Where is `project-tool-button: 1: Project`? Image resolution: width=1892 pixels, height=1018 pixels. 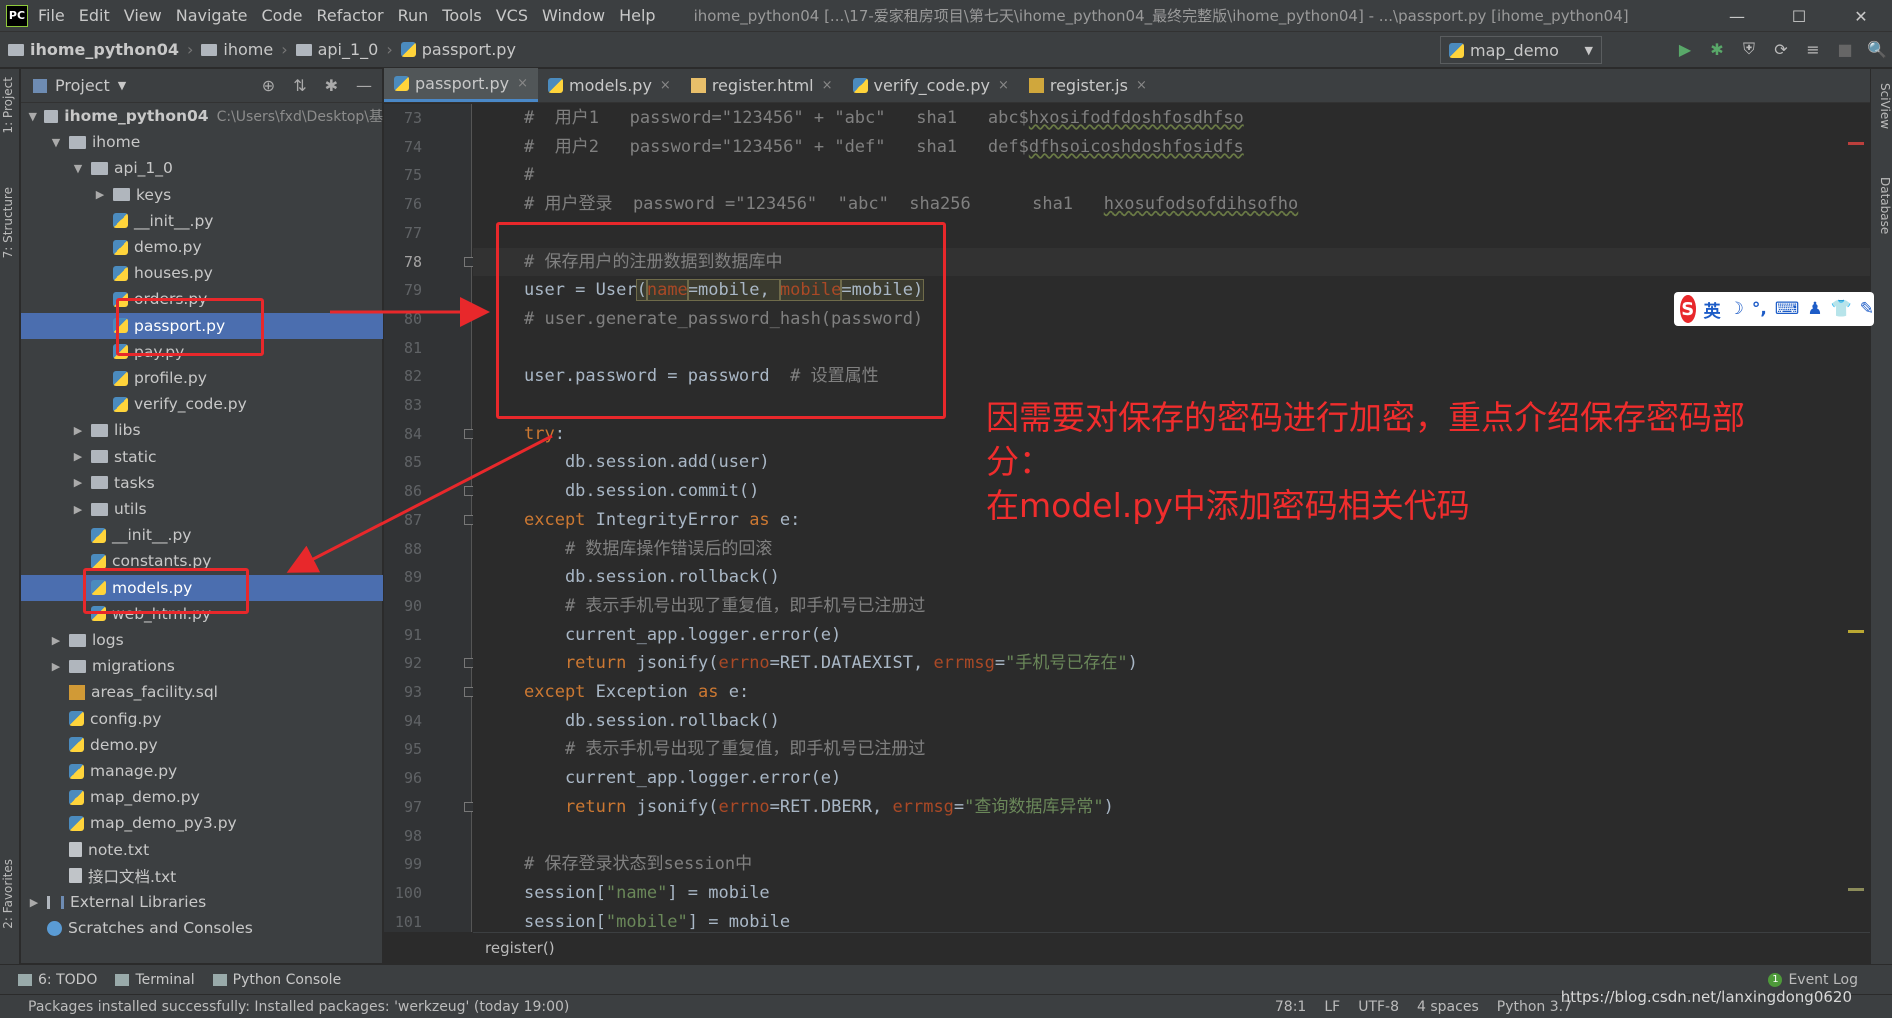
project-tool-button: 1: Project is located at coordinates (10, 105).